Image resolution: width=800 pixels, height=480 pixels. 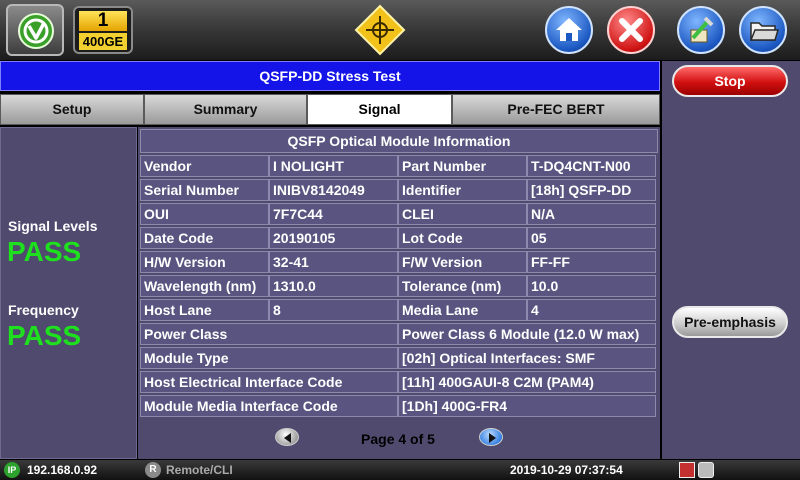 I want to click on tab-summary: Summary, so click(x=225, y=109).